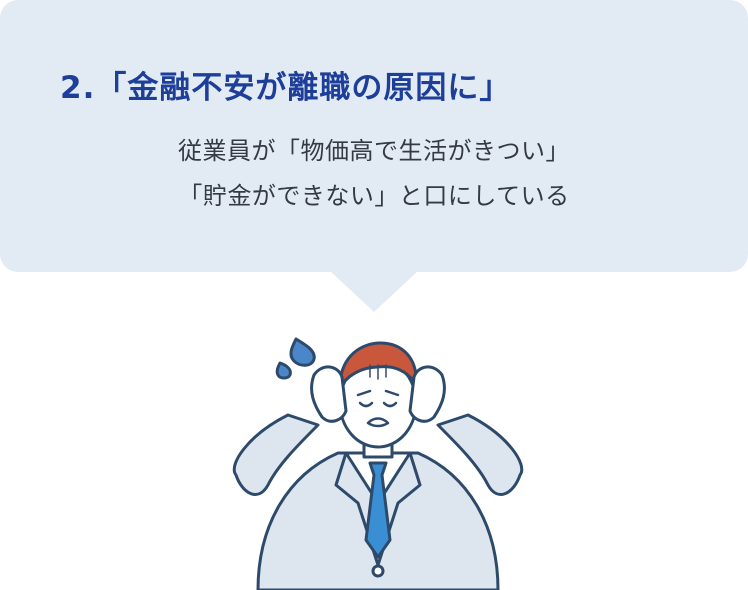  Describe the element at coordinates (374, 196) in the screenshot. I see `subtitle-line-2: 「貯金ができない」と口にしている` at that location.